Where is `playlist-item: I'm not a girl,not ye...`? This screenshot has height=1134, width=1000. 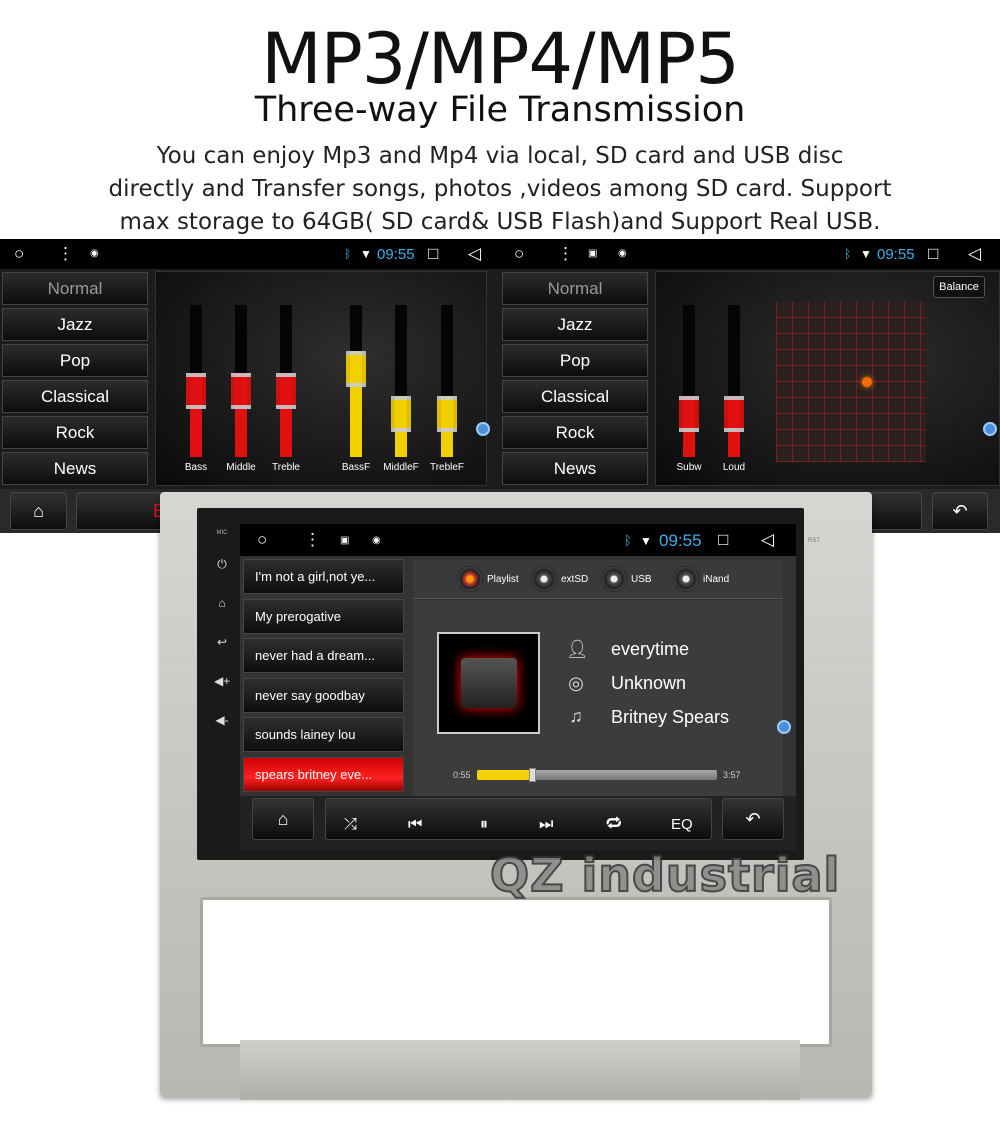
playlist-item: I'm not a girl,not ye... is located at coordinates (323, 576).